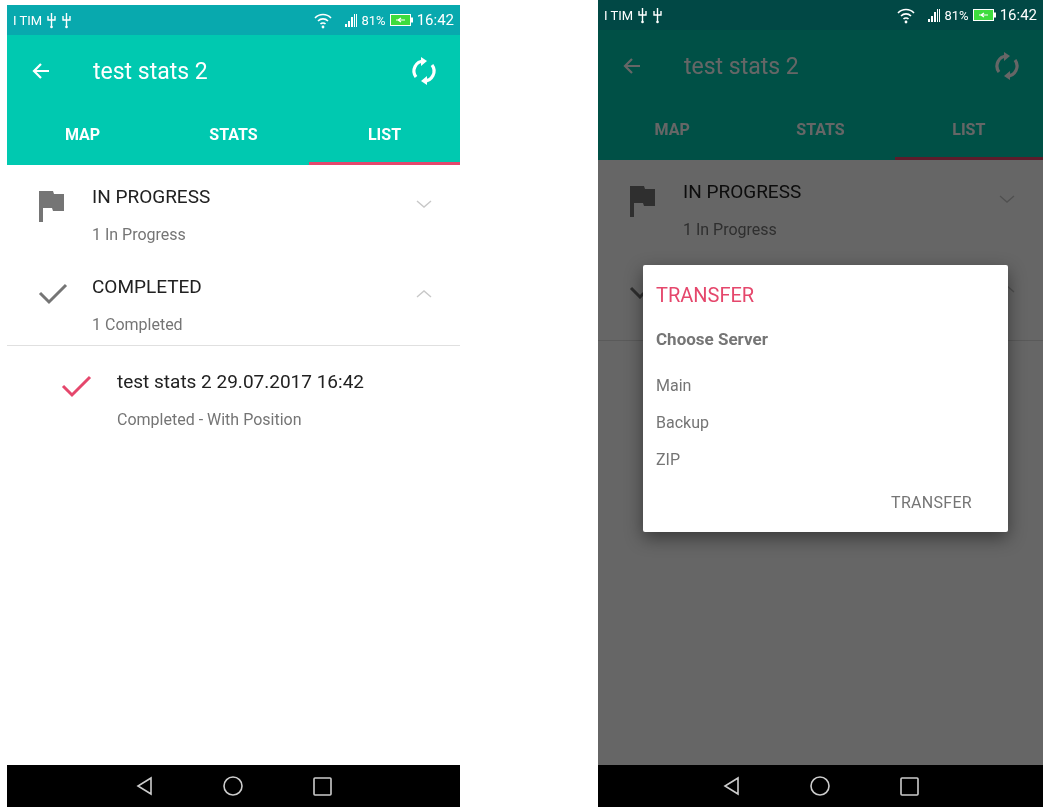 The image size is (1043, 807). What do you see at coordinates (147, 286) in the screenshot?
I see `group-title: COMPLETED` at bounding box center [147, 286].